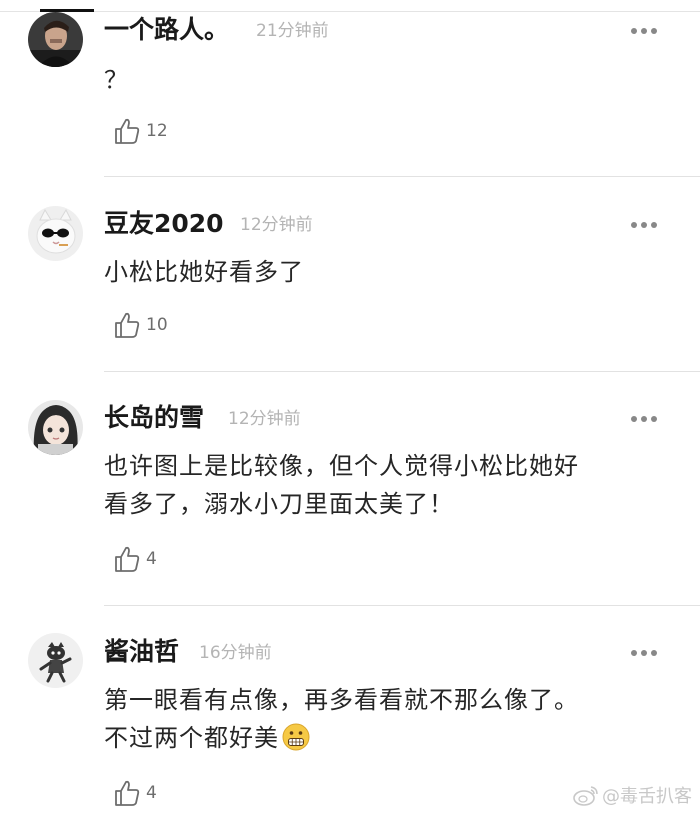  I want to click on username: 长岛的雪, so click(154, 418).